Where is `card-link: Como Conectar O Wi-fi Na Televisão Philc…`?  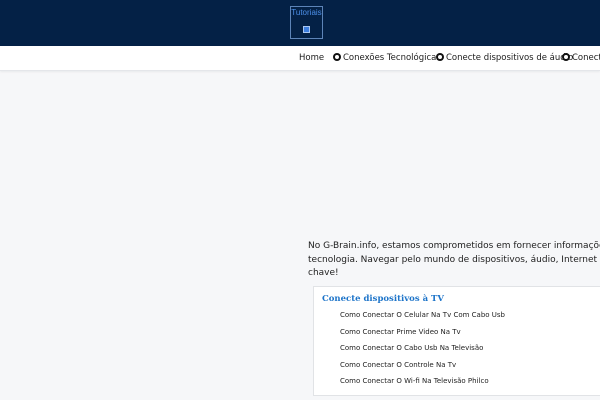 card-link: Como Conectar O Wi-fi Na Televisão Philc… is located at coordinates (422, 381).